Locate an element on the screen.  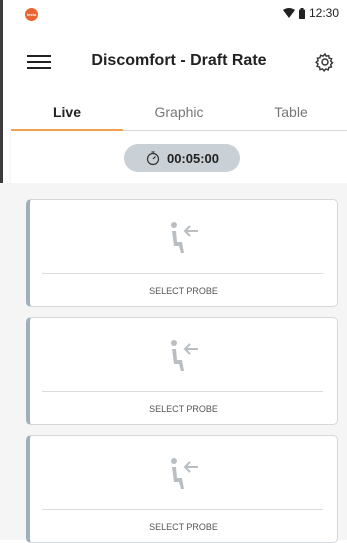
app-bar: Discomfort - Draft Rate is located at coordinates (179, 62).